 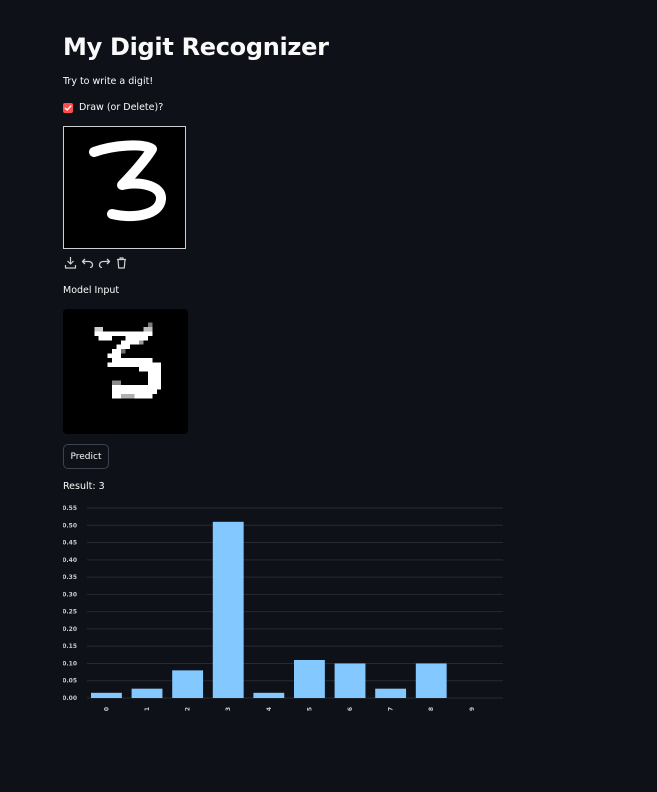 What do you see at coordinates (70, 560) in the screenshot?
I see `y-tick-label: 0.40` at bounding box center [70, 560].